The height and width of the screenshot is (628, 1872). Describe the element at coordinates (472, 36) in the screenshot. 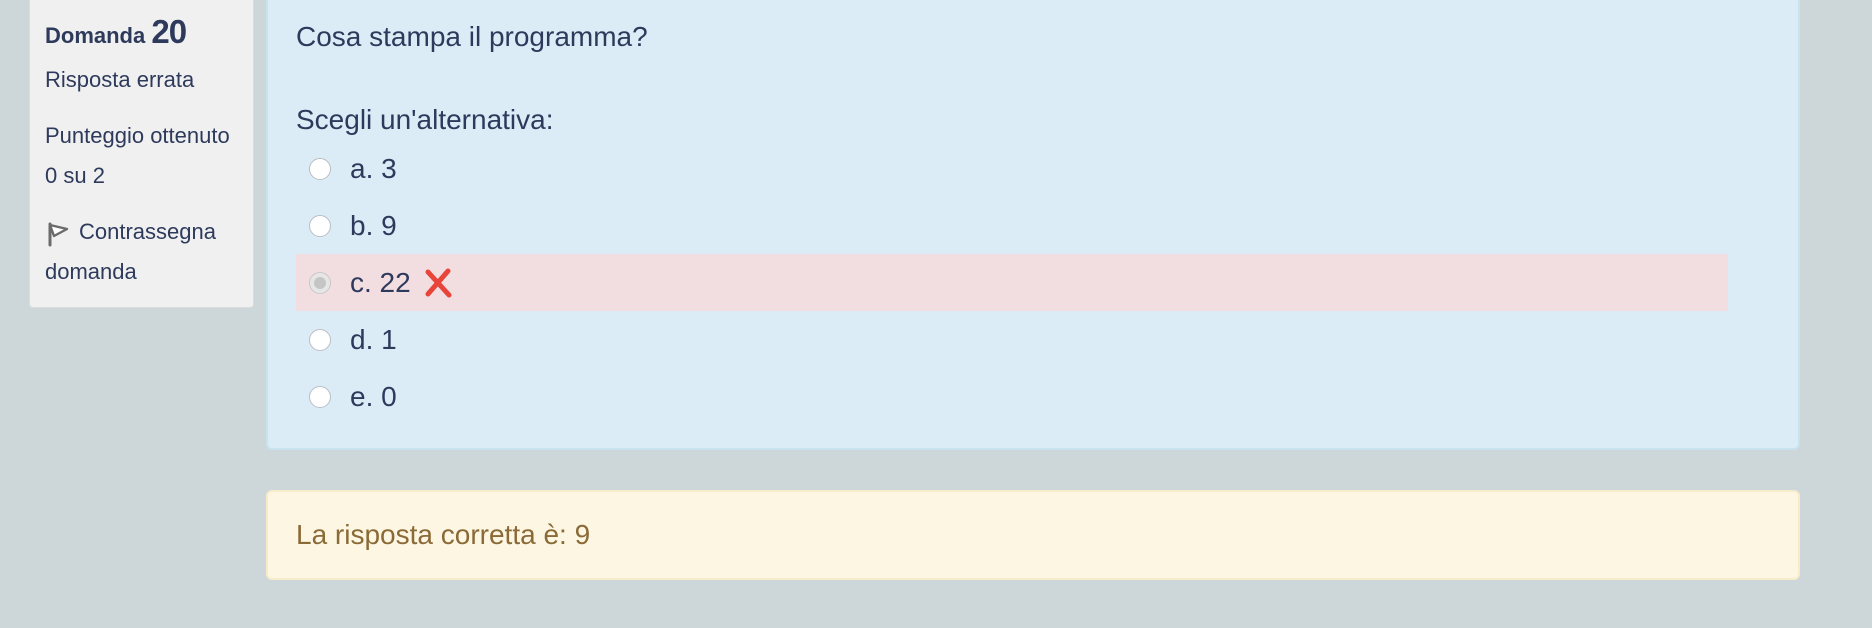

I see `question-text: Cosa stampa il programma?` at that location.